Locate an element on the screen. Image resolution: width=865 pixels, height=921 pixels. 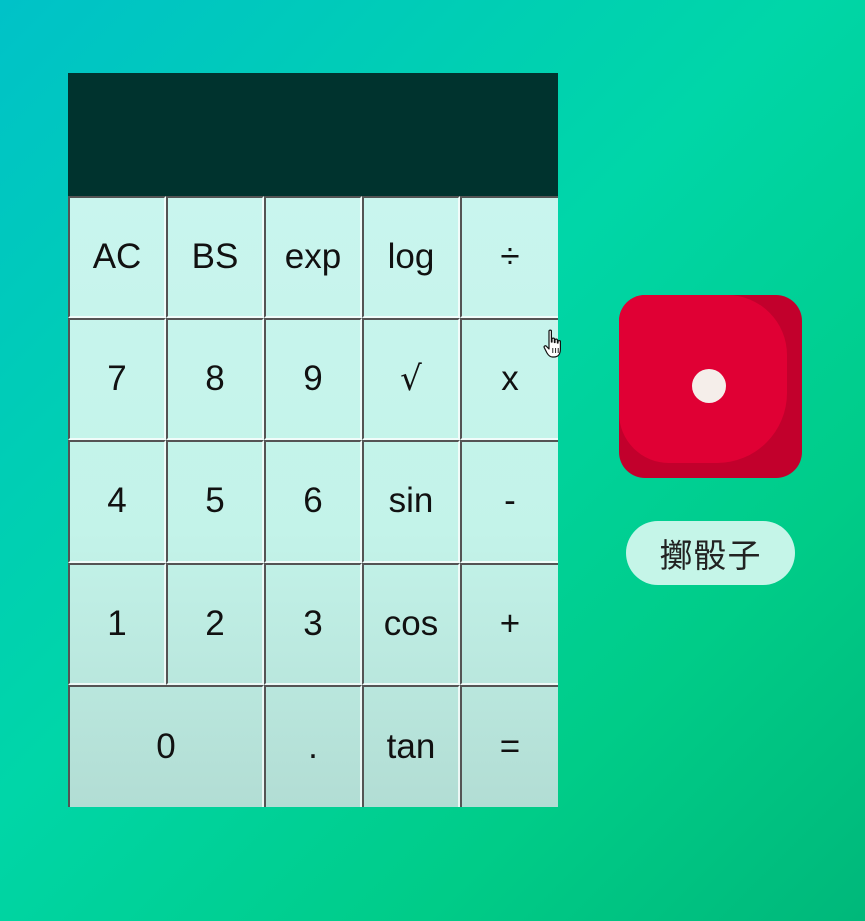
key-9: 9 is located at coordinates (313, 379).